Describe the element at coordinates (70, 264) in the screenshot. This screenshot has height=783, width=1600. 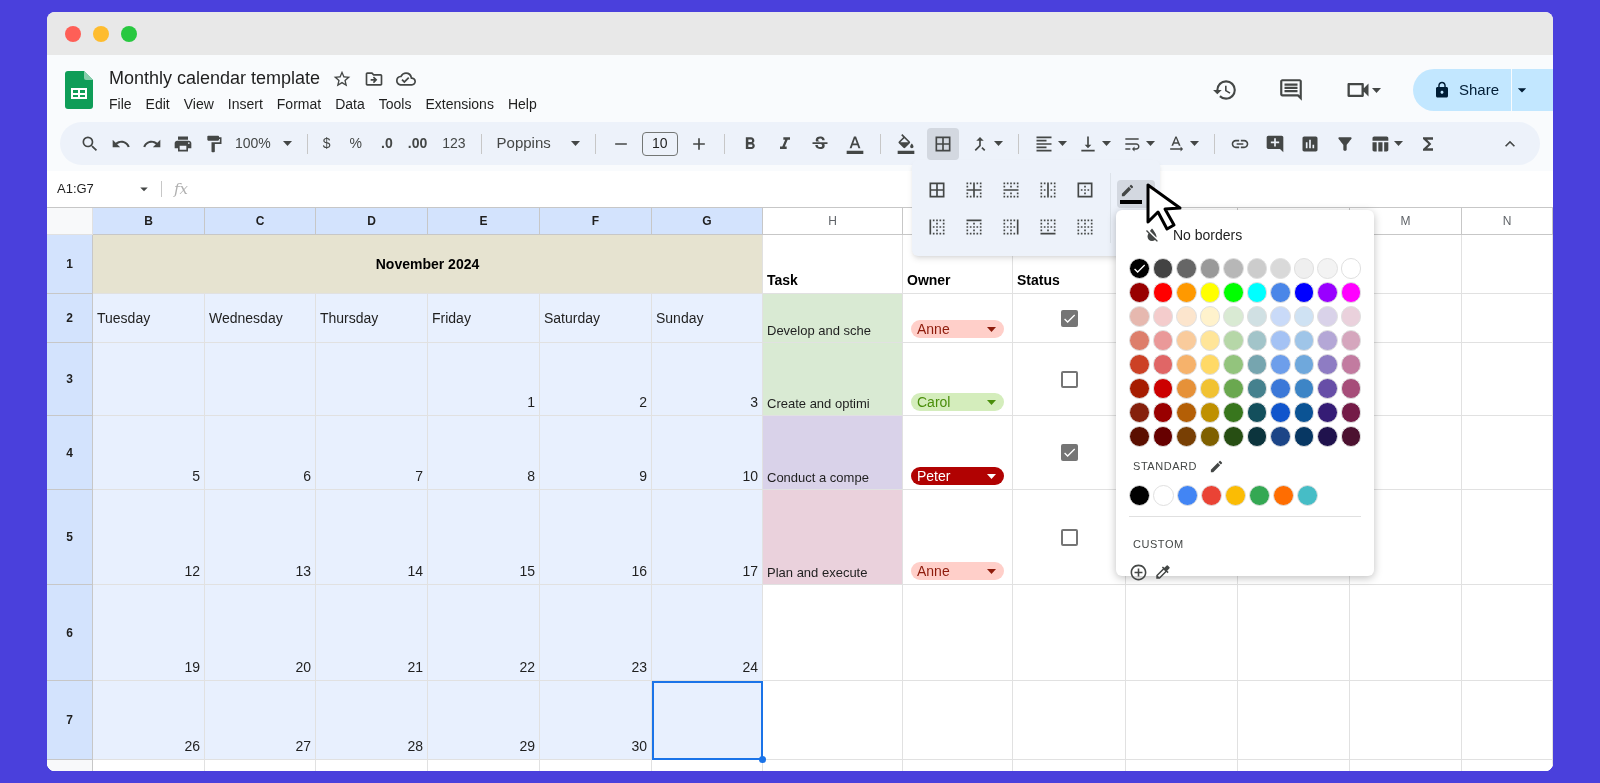
I see `row-header: 1` at that location.